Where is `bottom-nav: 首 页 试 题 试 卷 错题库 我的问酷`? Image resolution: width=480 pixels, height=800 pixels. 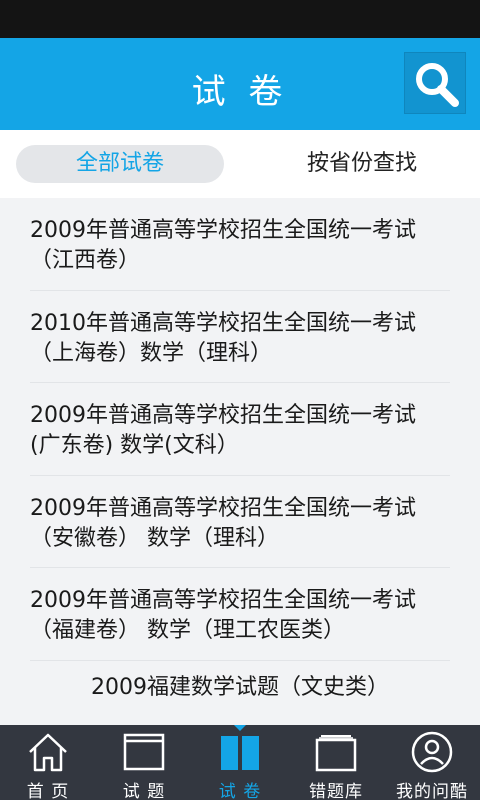
bottom-nav: 首 页 试 题 试 卷 错题库 我的问酷 is located at coordinates (240, 762).